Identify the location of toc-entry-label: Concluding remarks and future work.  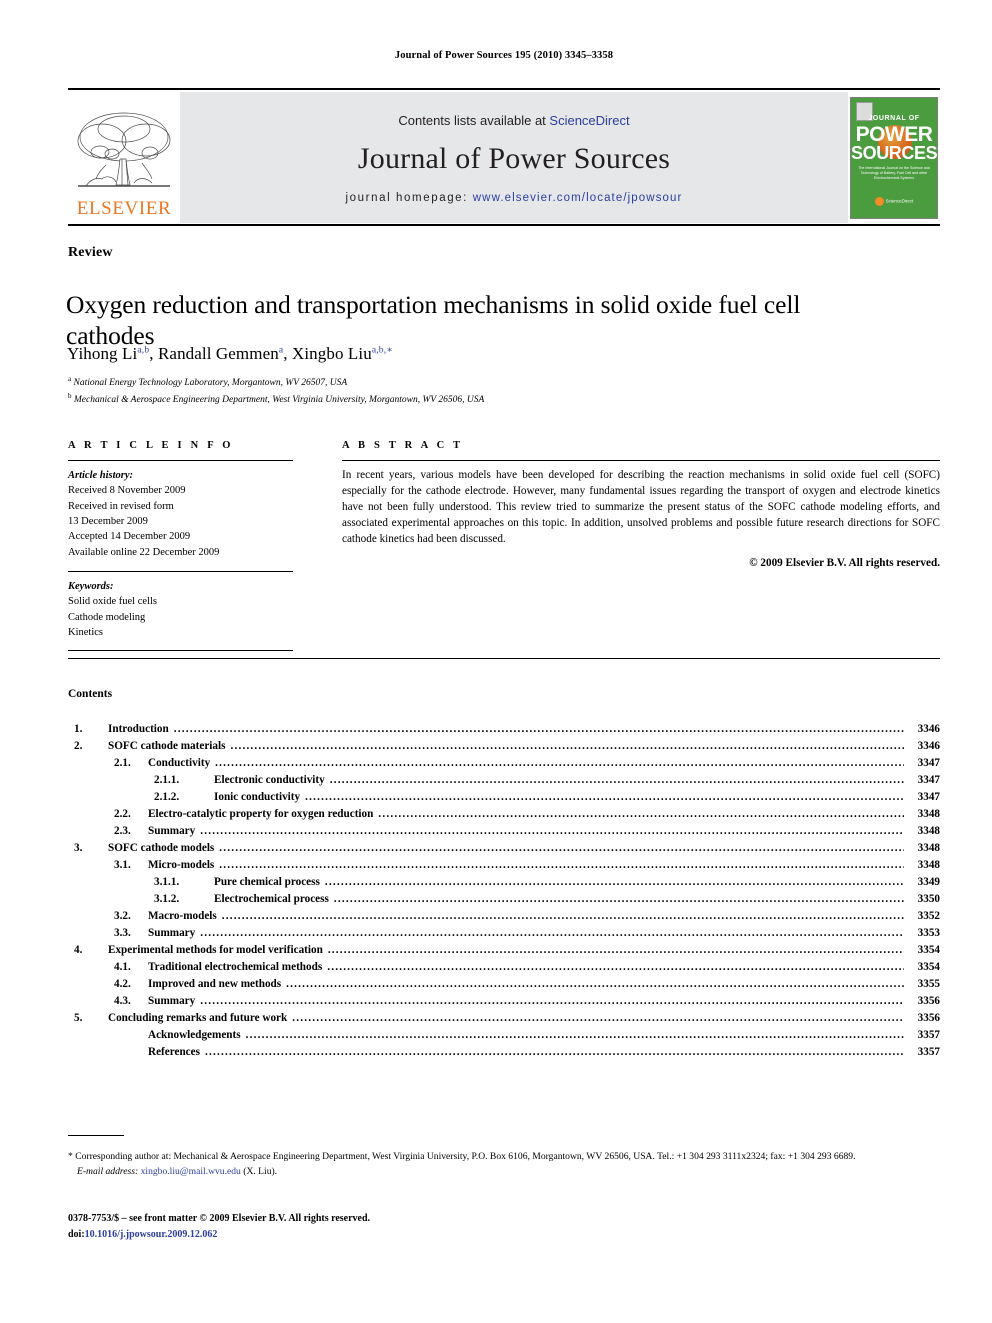
(198, 1018).